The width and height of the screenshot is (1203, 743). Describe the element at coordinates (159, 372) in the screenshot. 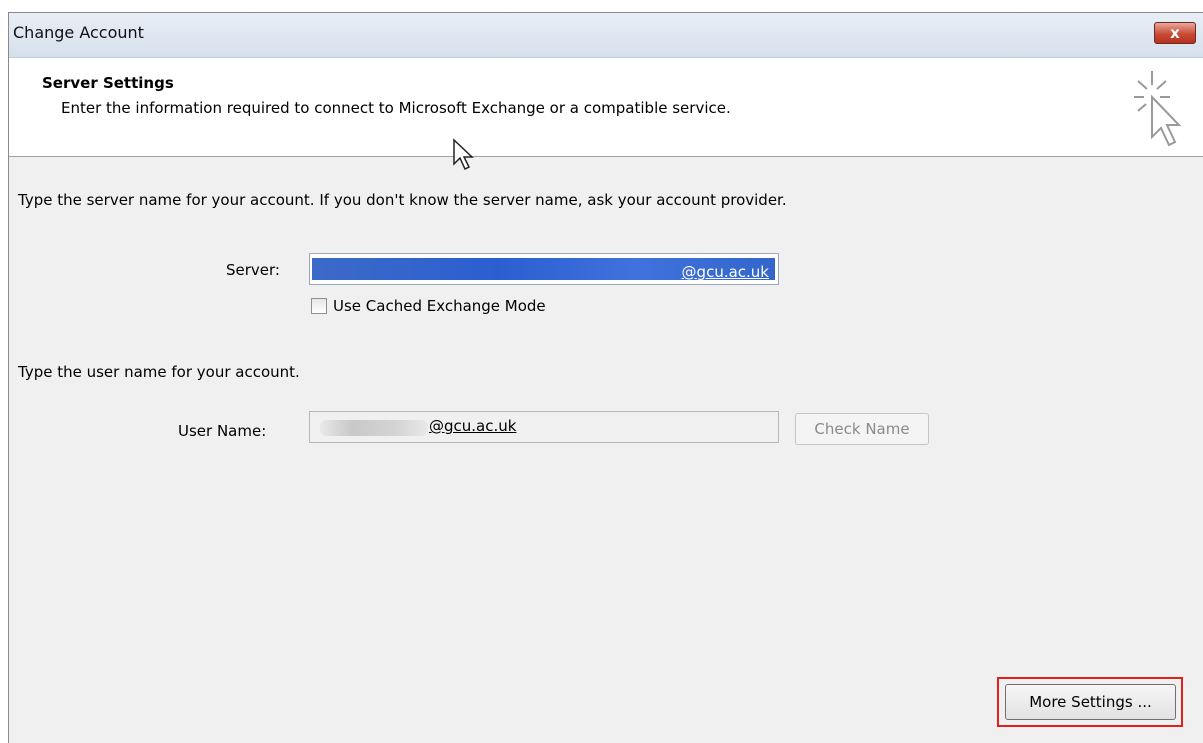

I see `user-instructions: Type the user name for your account.` at that location.